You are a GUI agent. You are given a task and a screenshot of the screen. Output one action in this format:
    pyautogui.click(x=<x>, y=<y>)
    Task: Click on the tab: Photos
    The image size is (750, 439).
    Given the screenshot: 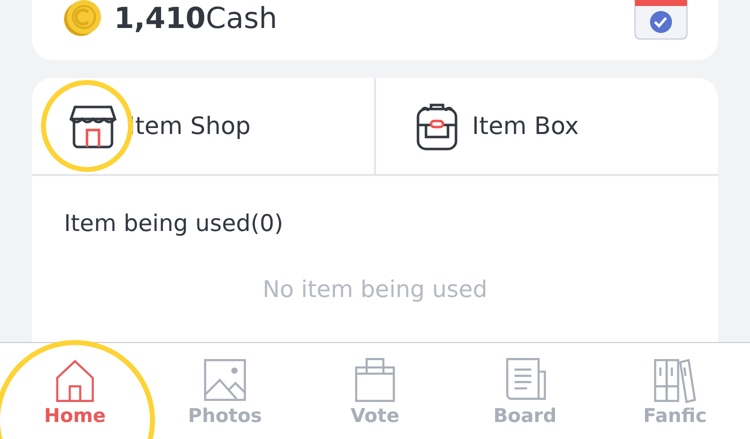 What is the action you would take?
    pyautogui.click(x=225, y=391)
    